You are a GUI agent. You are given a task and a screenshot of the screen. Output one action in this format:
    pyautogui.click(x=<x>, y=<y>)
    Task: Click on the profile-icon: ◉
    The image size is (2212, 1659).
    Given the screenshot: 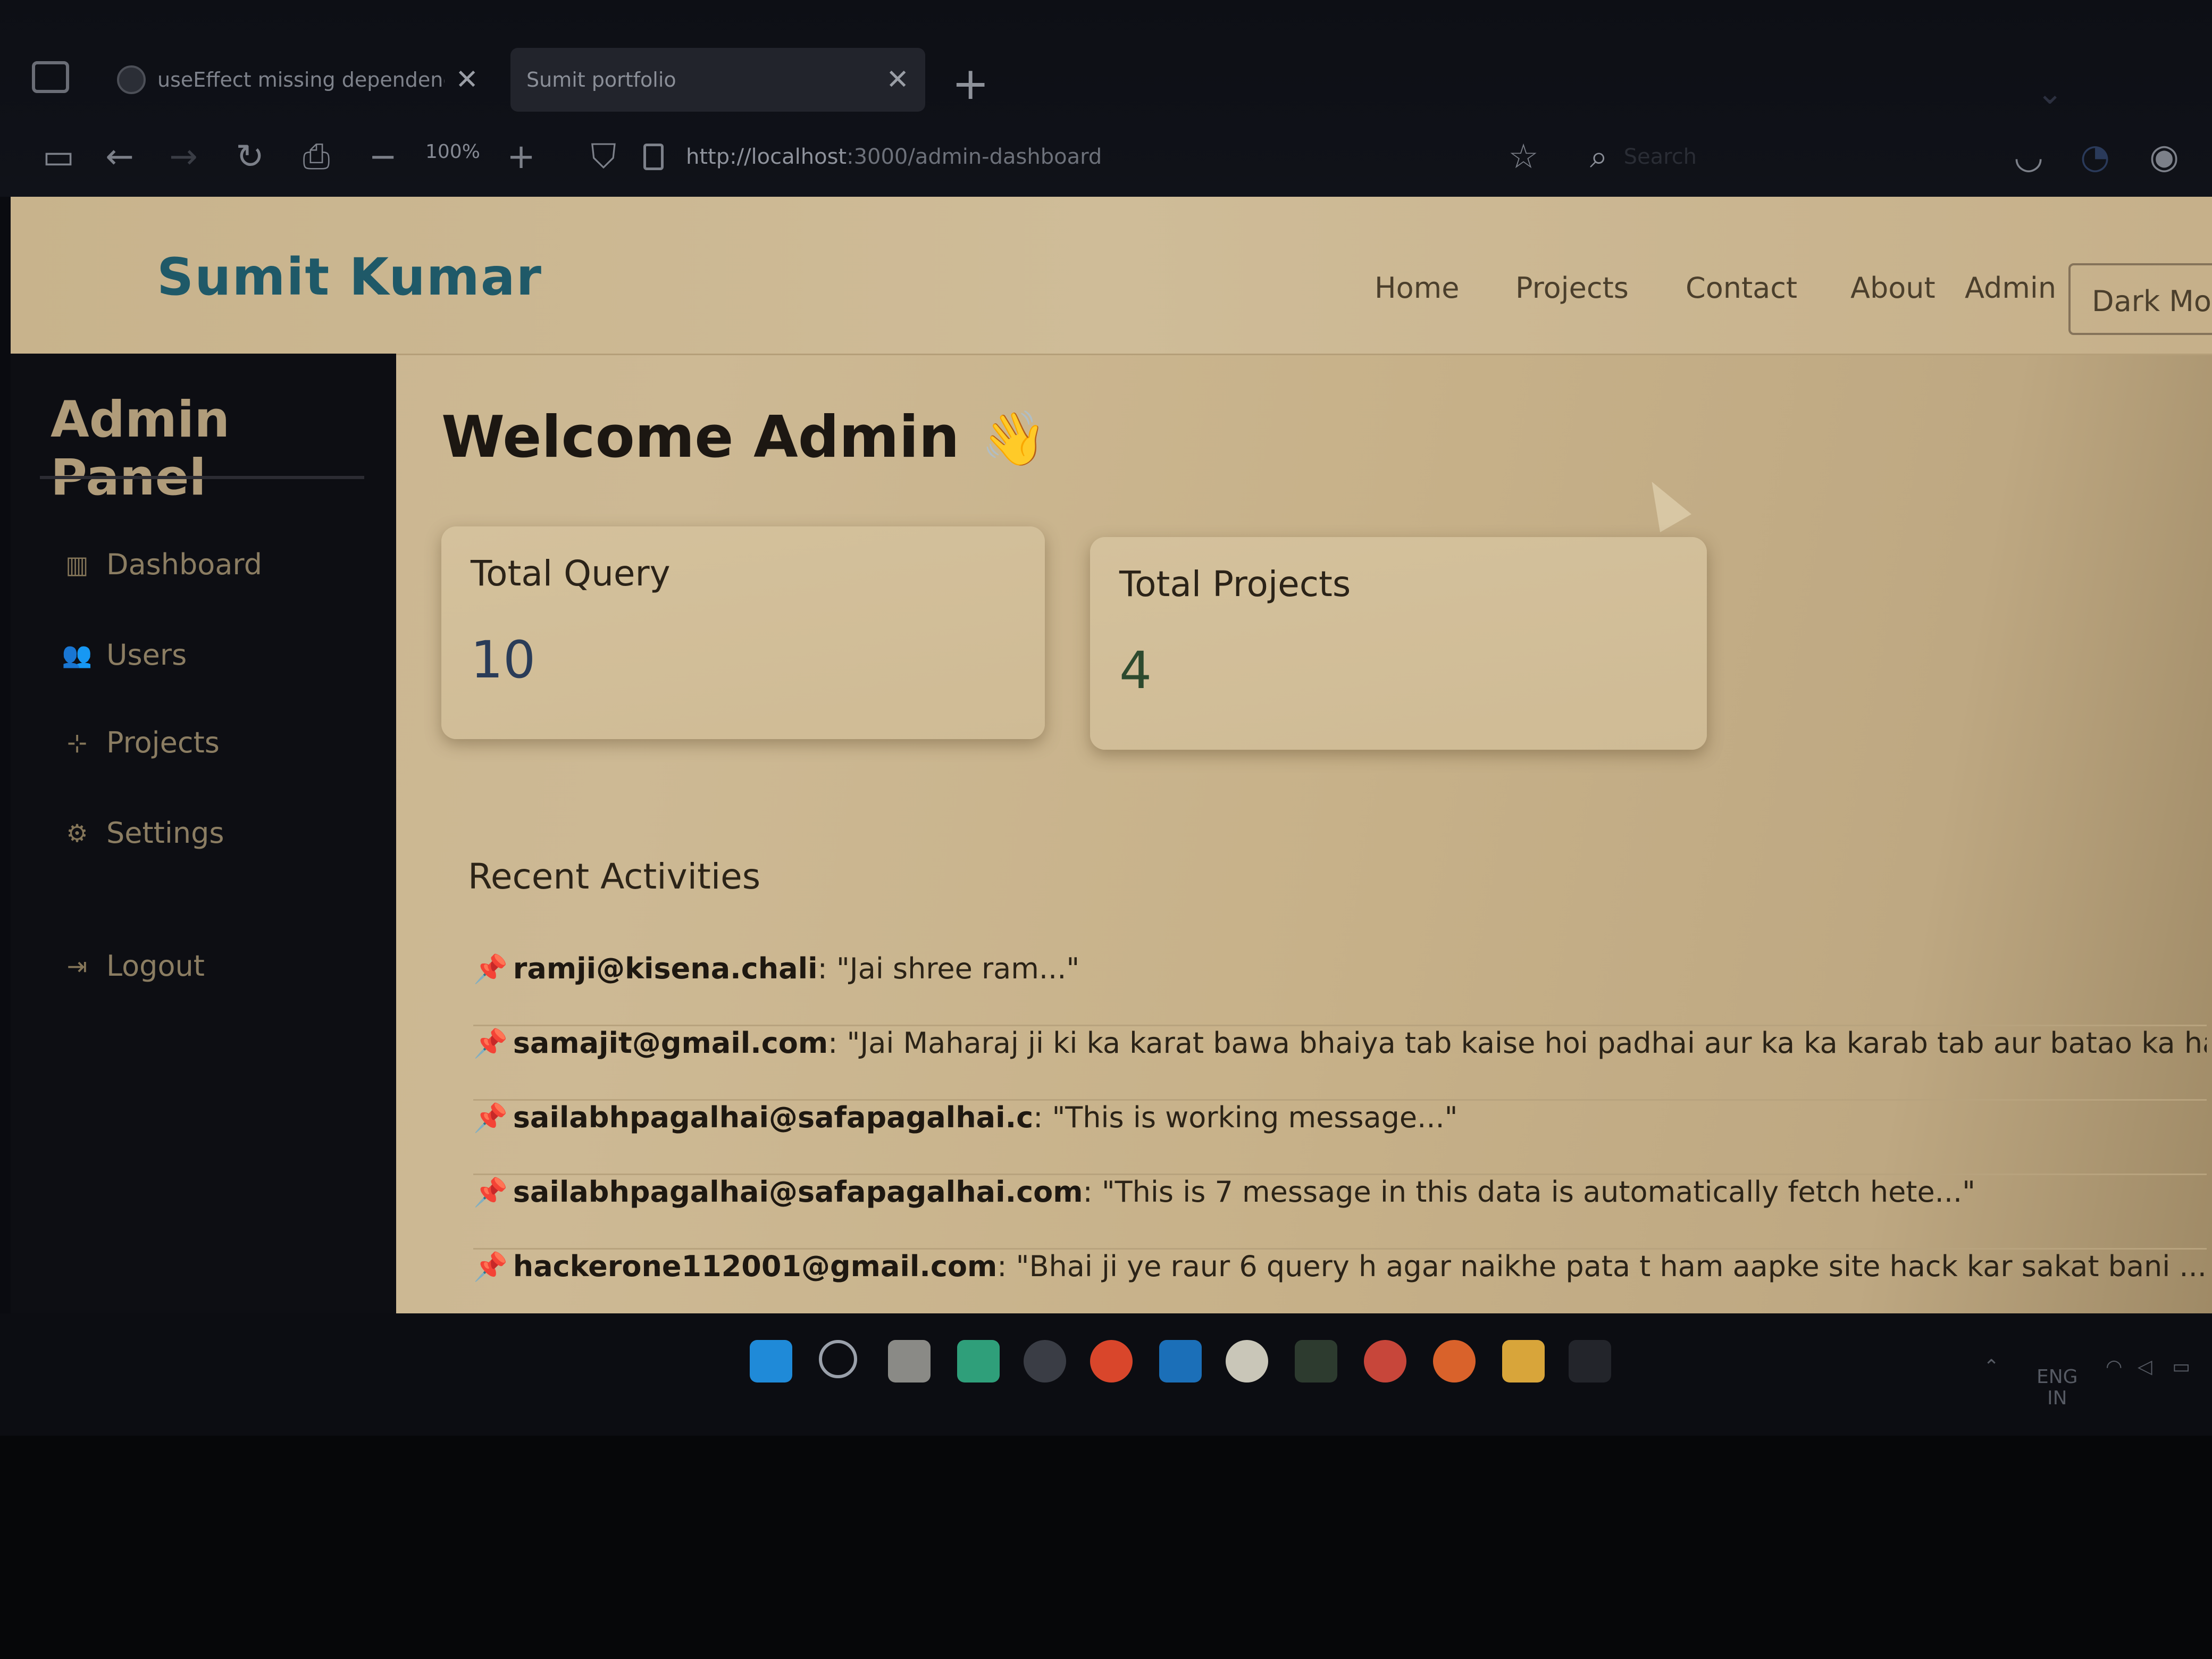 What is the action you would take?
    pyautogui.click(x=2164, y=157)
    